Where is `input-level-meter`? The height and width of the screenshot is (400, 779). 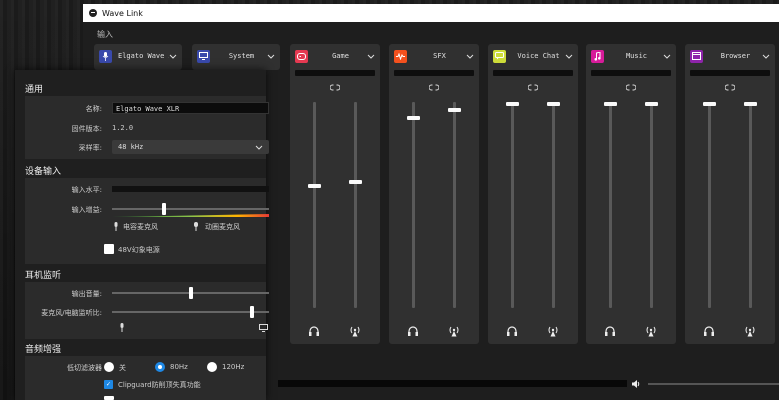
input-level-meter is located at coordinates (190, 189).